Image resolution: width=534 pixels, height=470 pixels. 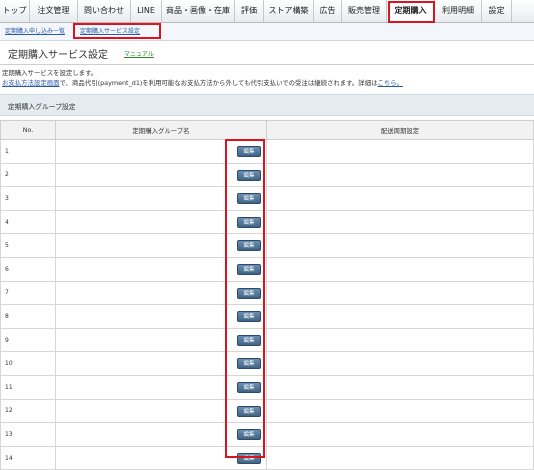 I want to click on table-row: 5 編集, so click(x=267, y=245).